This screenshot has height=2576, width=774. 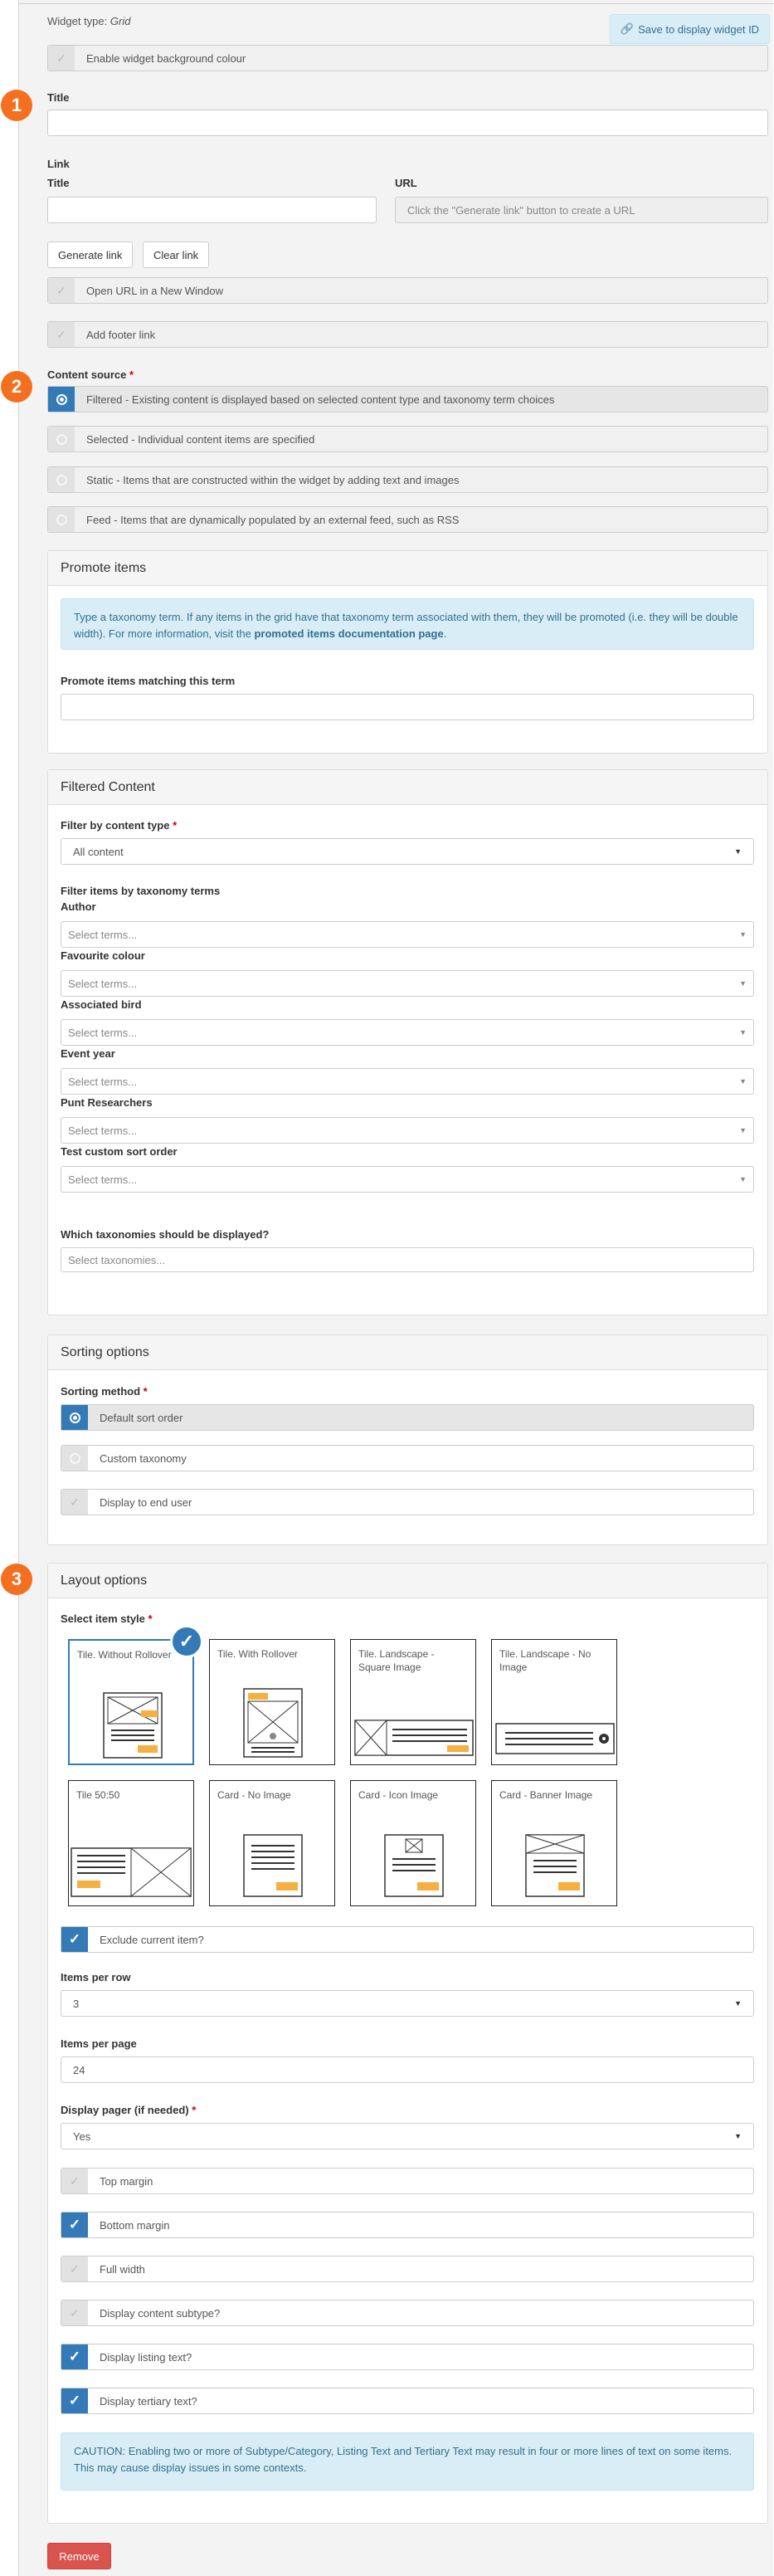 I want to click on link-icon: 🔗, so click(x=627, y=28).